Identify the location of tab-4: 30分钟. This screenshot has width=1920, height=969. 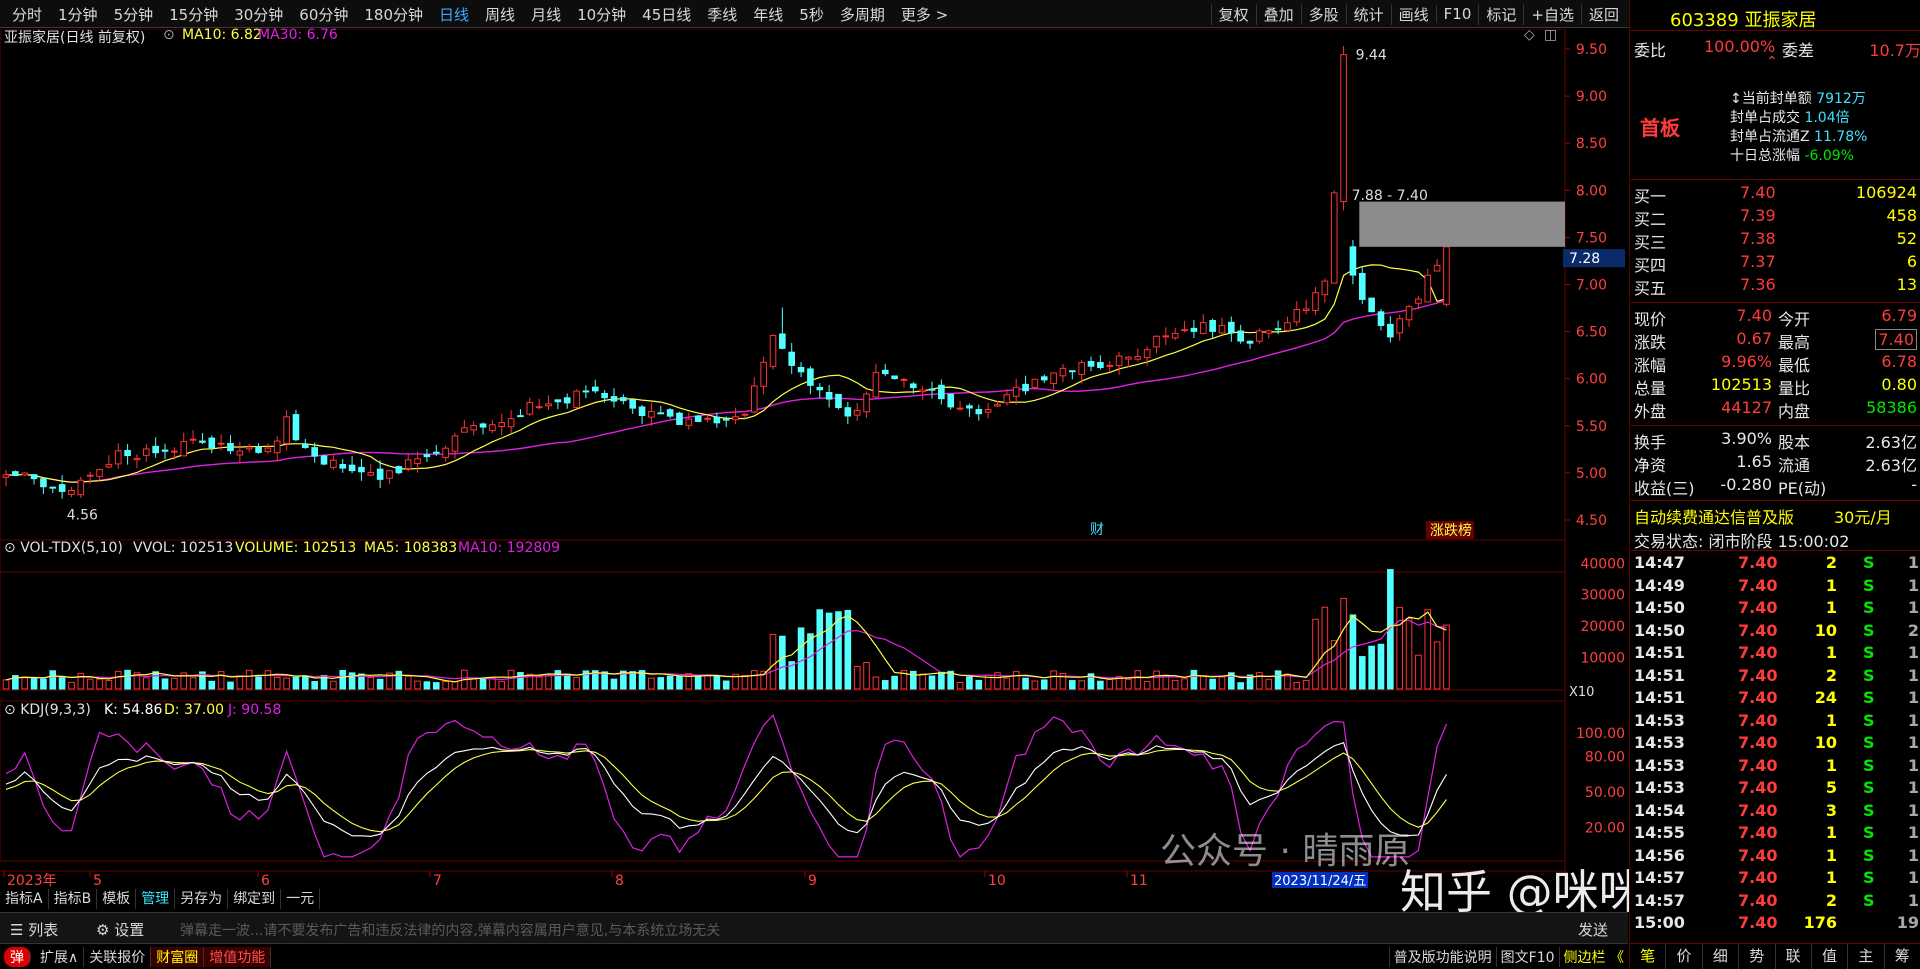
(258, 14).